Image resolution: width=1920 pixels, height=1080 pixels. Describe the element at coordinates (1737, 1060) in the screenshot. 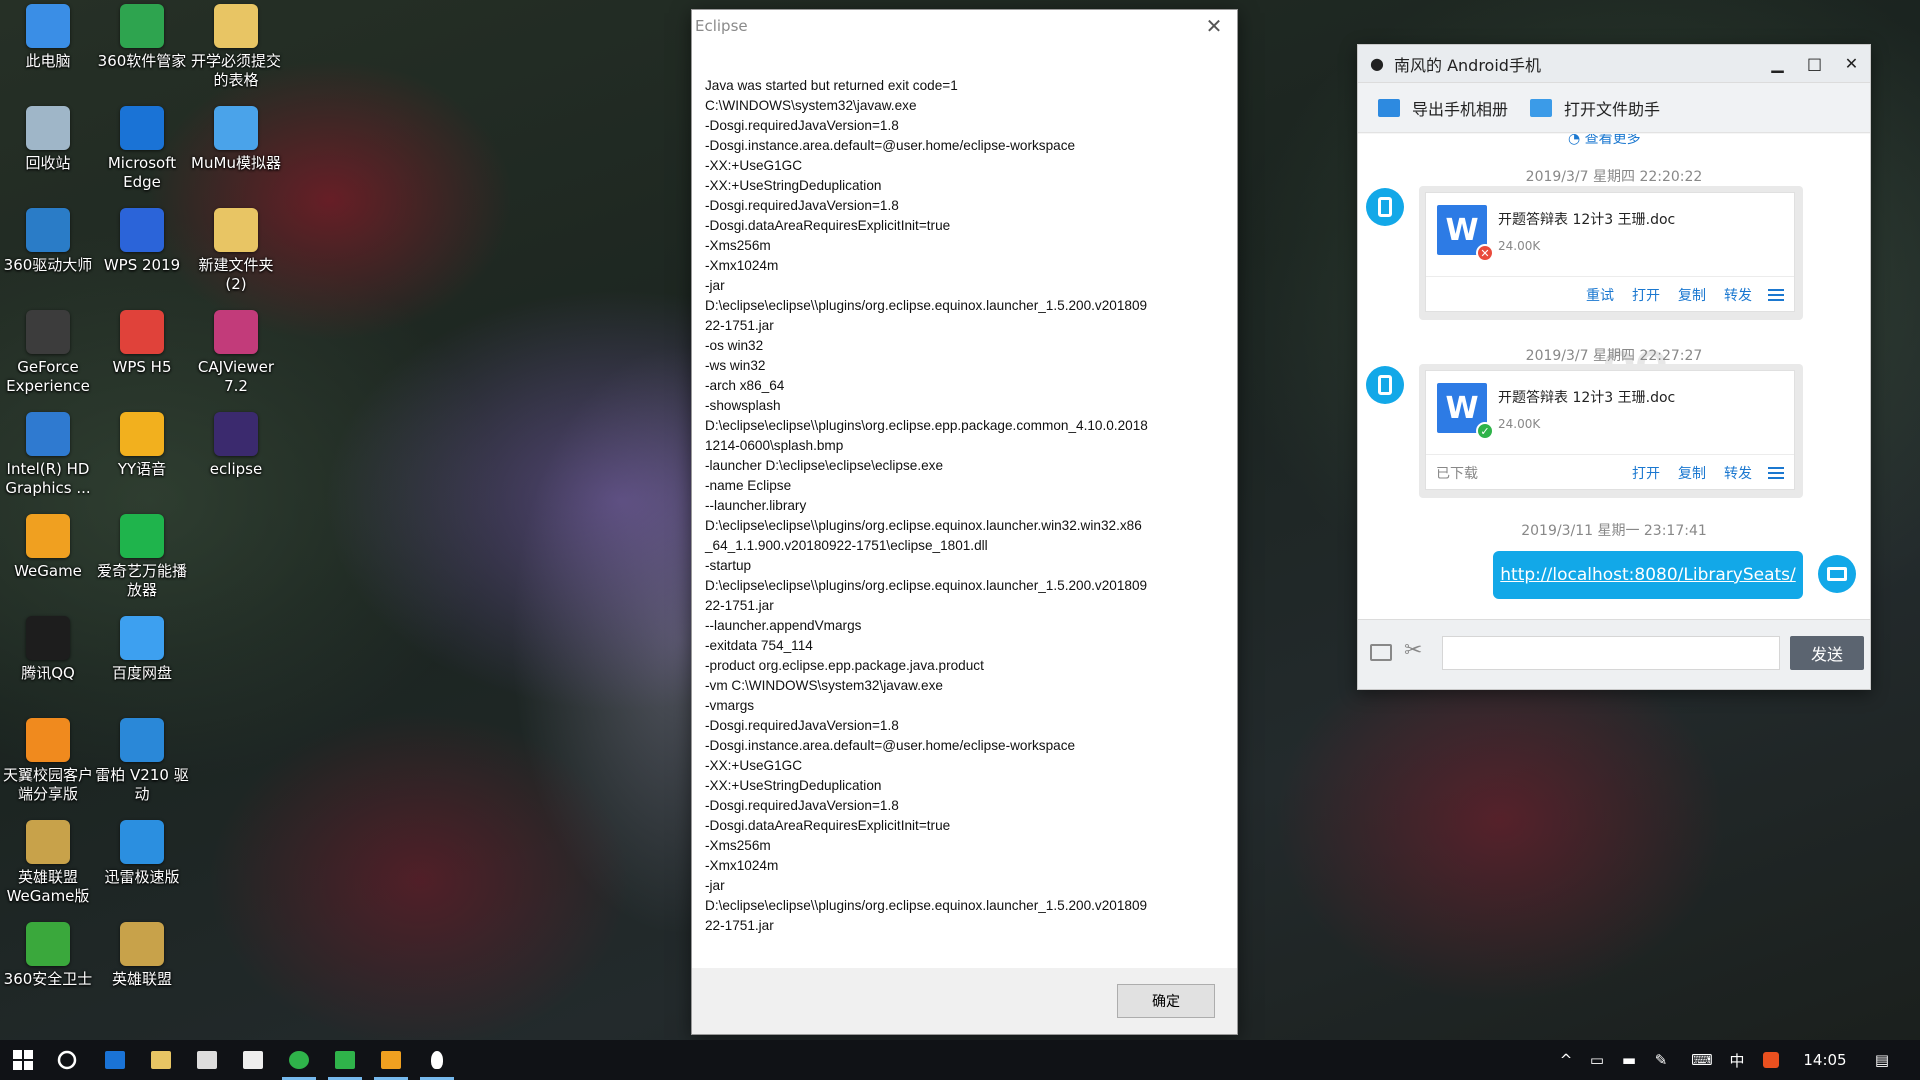

I see `ime-indicator: 中` at that location.